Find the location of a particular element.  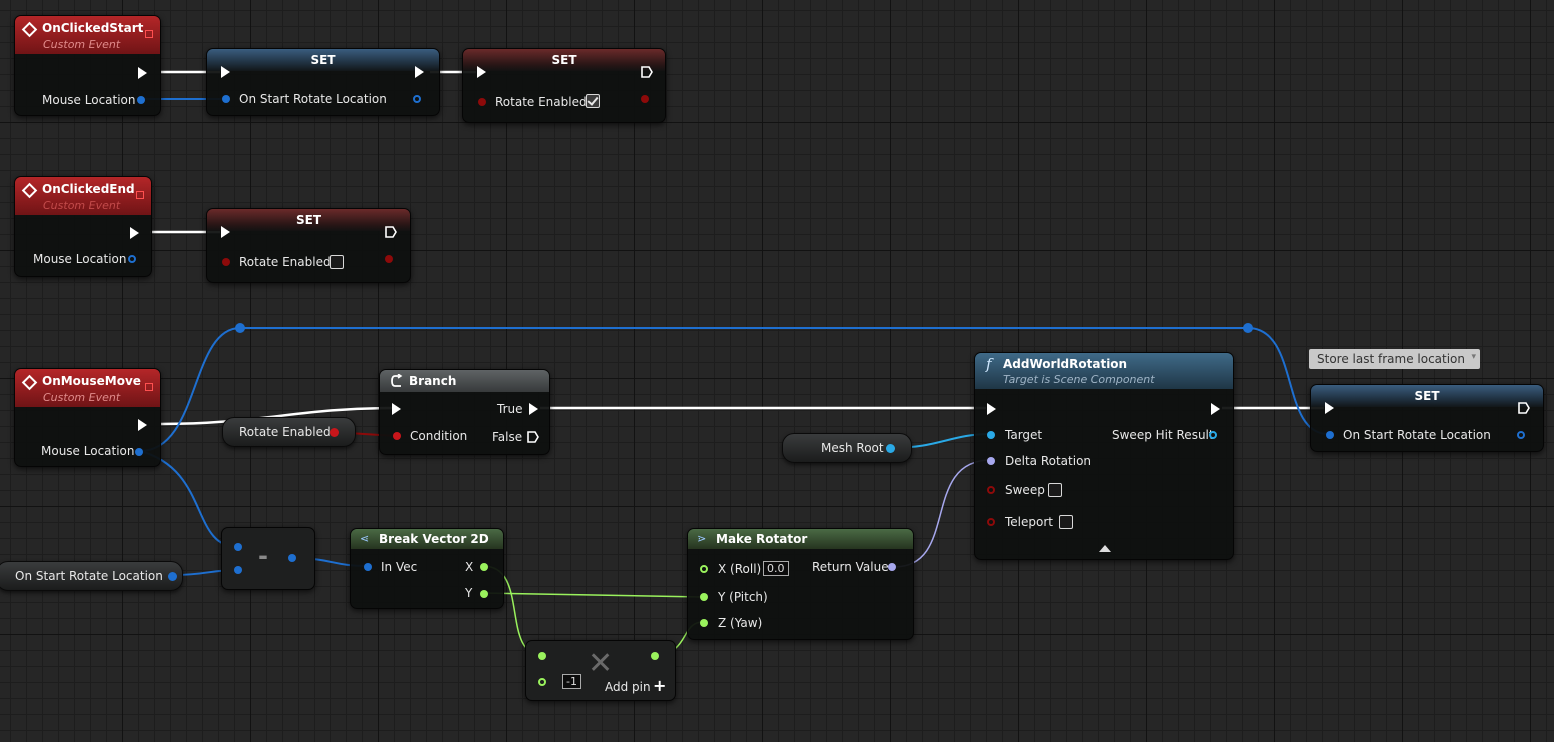

x-label: X is located at coordinates (469, 567).